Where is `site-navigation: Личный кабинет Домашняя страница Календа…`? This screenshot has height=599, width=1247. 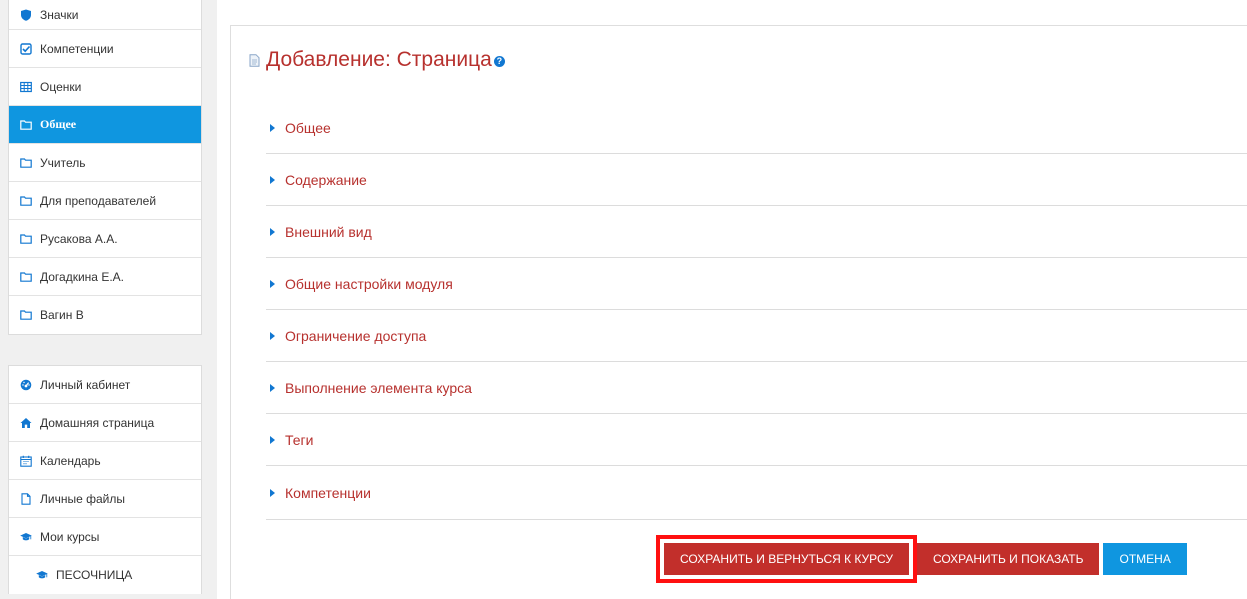
site-navigation: Личный кабинет Домашняя страница Календа… is located at coordinates (105, 479).